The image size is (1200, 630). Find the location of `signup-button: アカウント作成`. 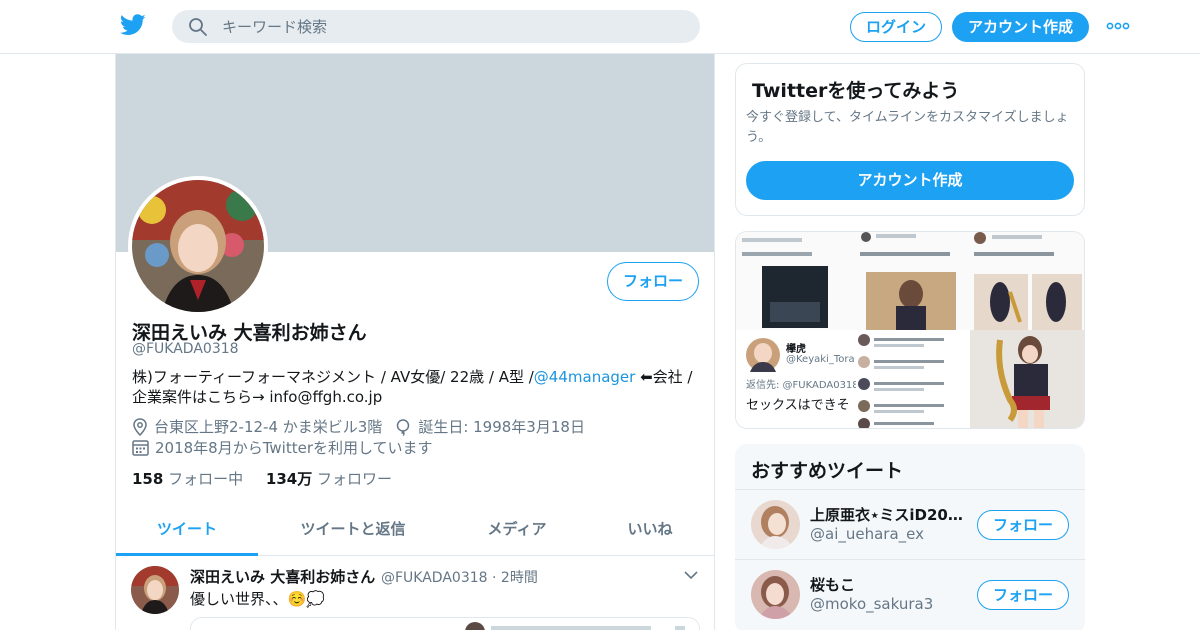

signup-button: アカウント作成 is located at coordinates (1020, 27).